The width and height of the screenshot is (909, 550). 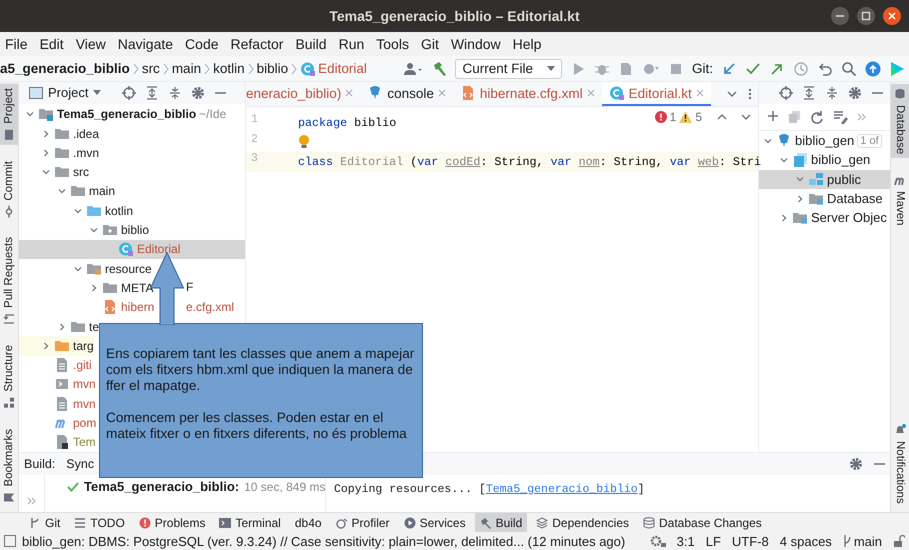 What do you see at coordinates (16, 44) in the screenshot?
I see `menu-item: File` at bounding box center [16, 44].